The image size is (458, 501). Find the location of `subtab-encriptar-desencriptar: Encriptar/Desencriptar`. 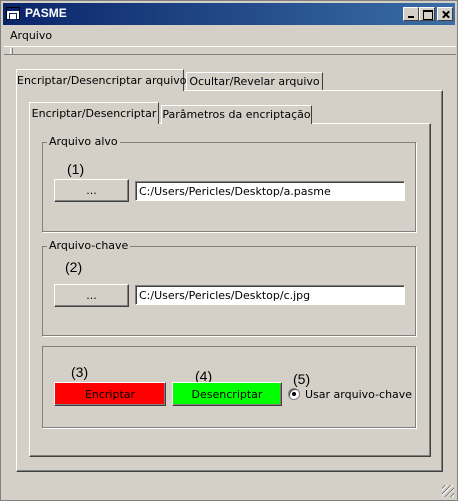

subtab-encriptar-desencriptar: Encriptar/Desencriptar is located at coordinates (94, 113).